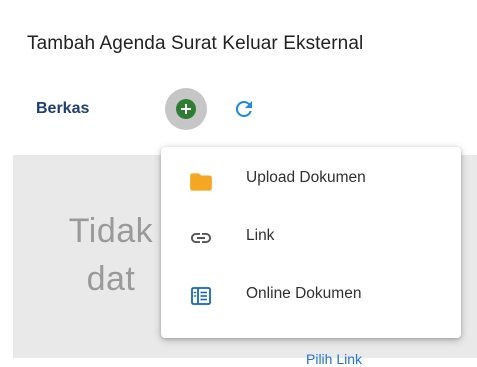 The height and width of the screenshot is (367, 477). What do you see at coordinates (195, 43) in the screenshot?
I see `dialog-title: Tambah Agenda Surat Keluar Eksternal` at bounding box center [195, 43].